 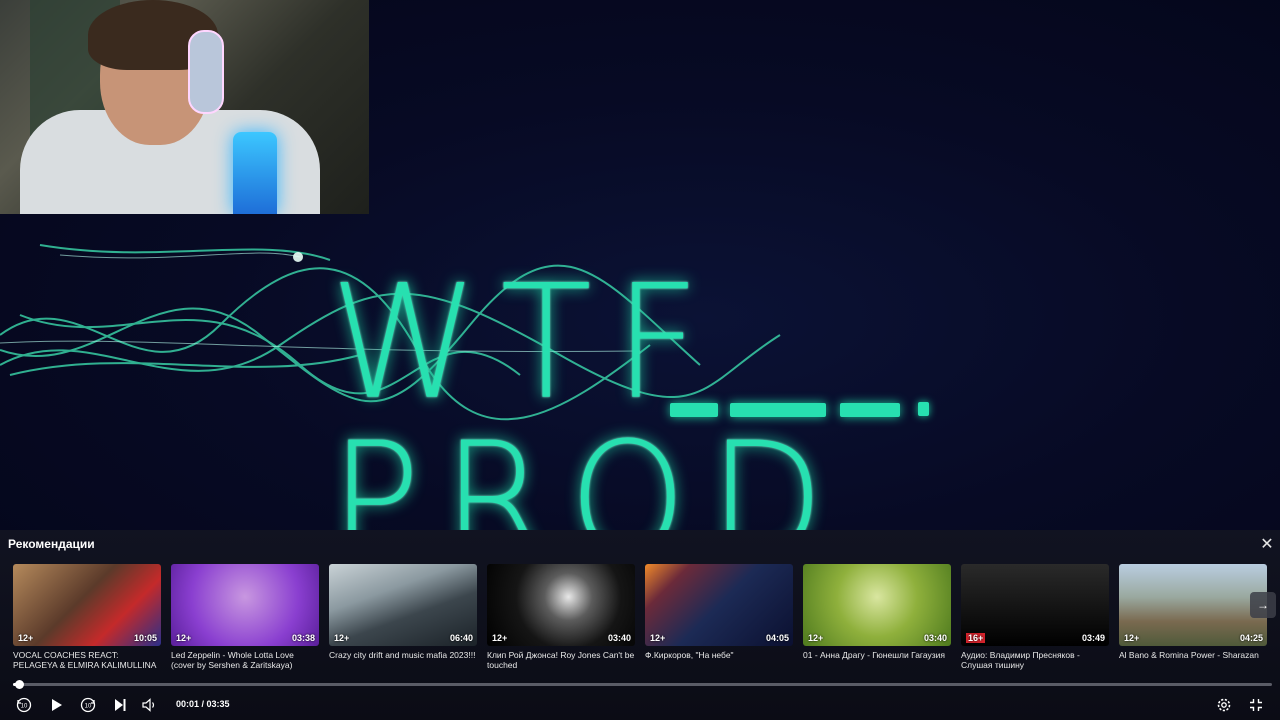 I want to click on recommendation-card: 12+ 04:05 Ф.Киркоров, "На небе", so click(x=719, y=617).